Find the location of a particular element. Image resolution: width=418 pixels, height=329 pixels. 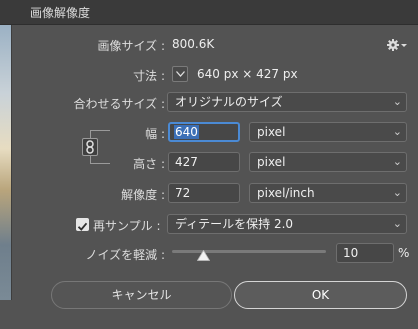

resolution-value: 72 is located at coordinates (183, 193).